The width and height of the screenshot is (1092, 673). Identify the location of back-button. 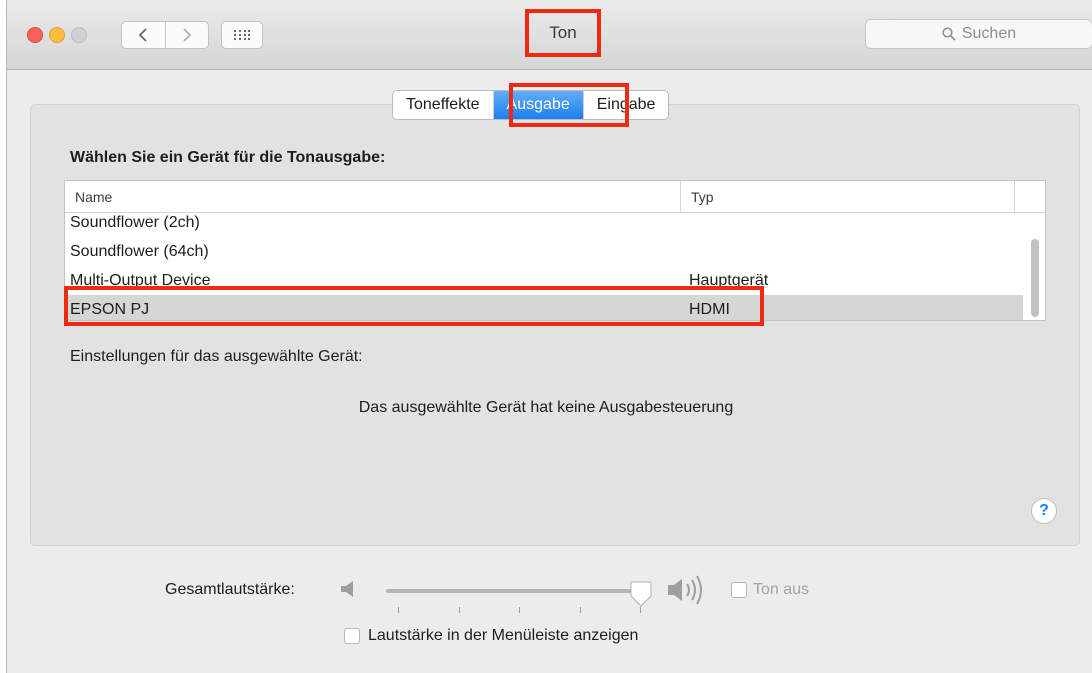
(143, 35).